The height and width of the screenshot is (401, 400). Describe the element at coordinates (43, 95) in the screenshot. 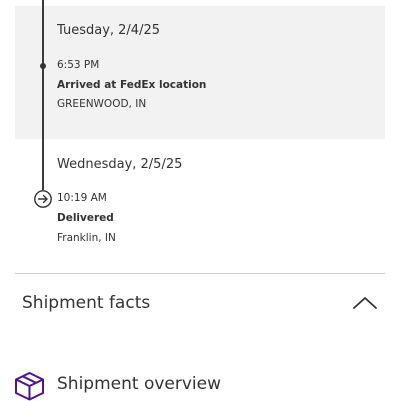

I see `timeline-line` at that location.